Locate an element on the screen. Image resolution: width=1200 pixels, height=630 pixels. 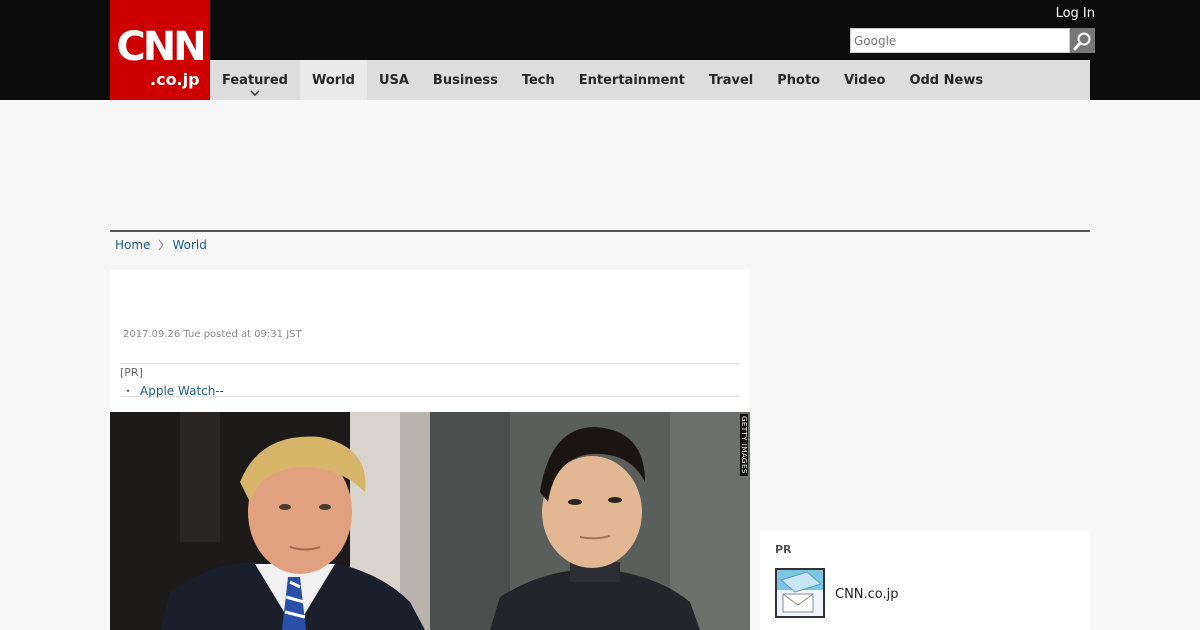
pr-link-item: ・ Apple Watch-- is located at coordinates (173, 390).